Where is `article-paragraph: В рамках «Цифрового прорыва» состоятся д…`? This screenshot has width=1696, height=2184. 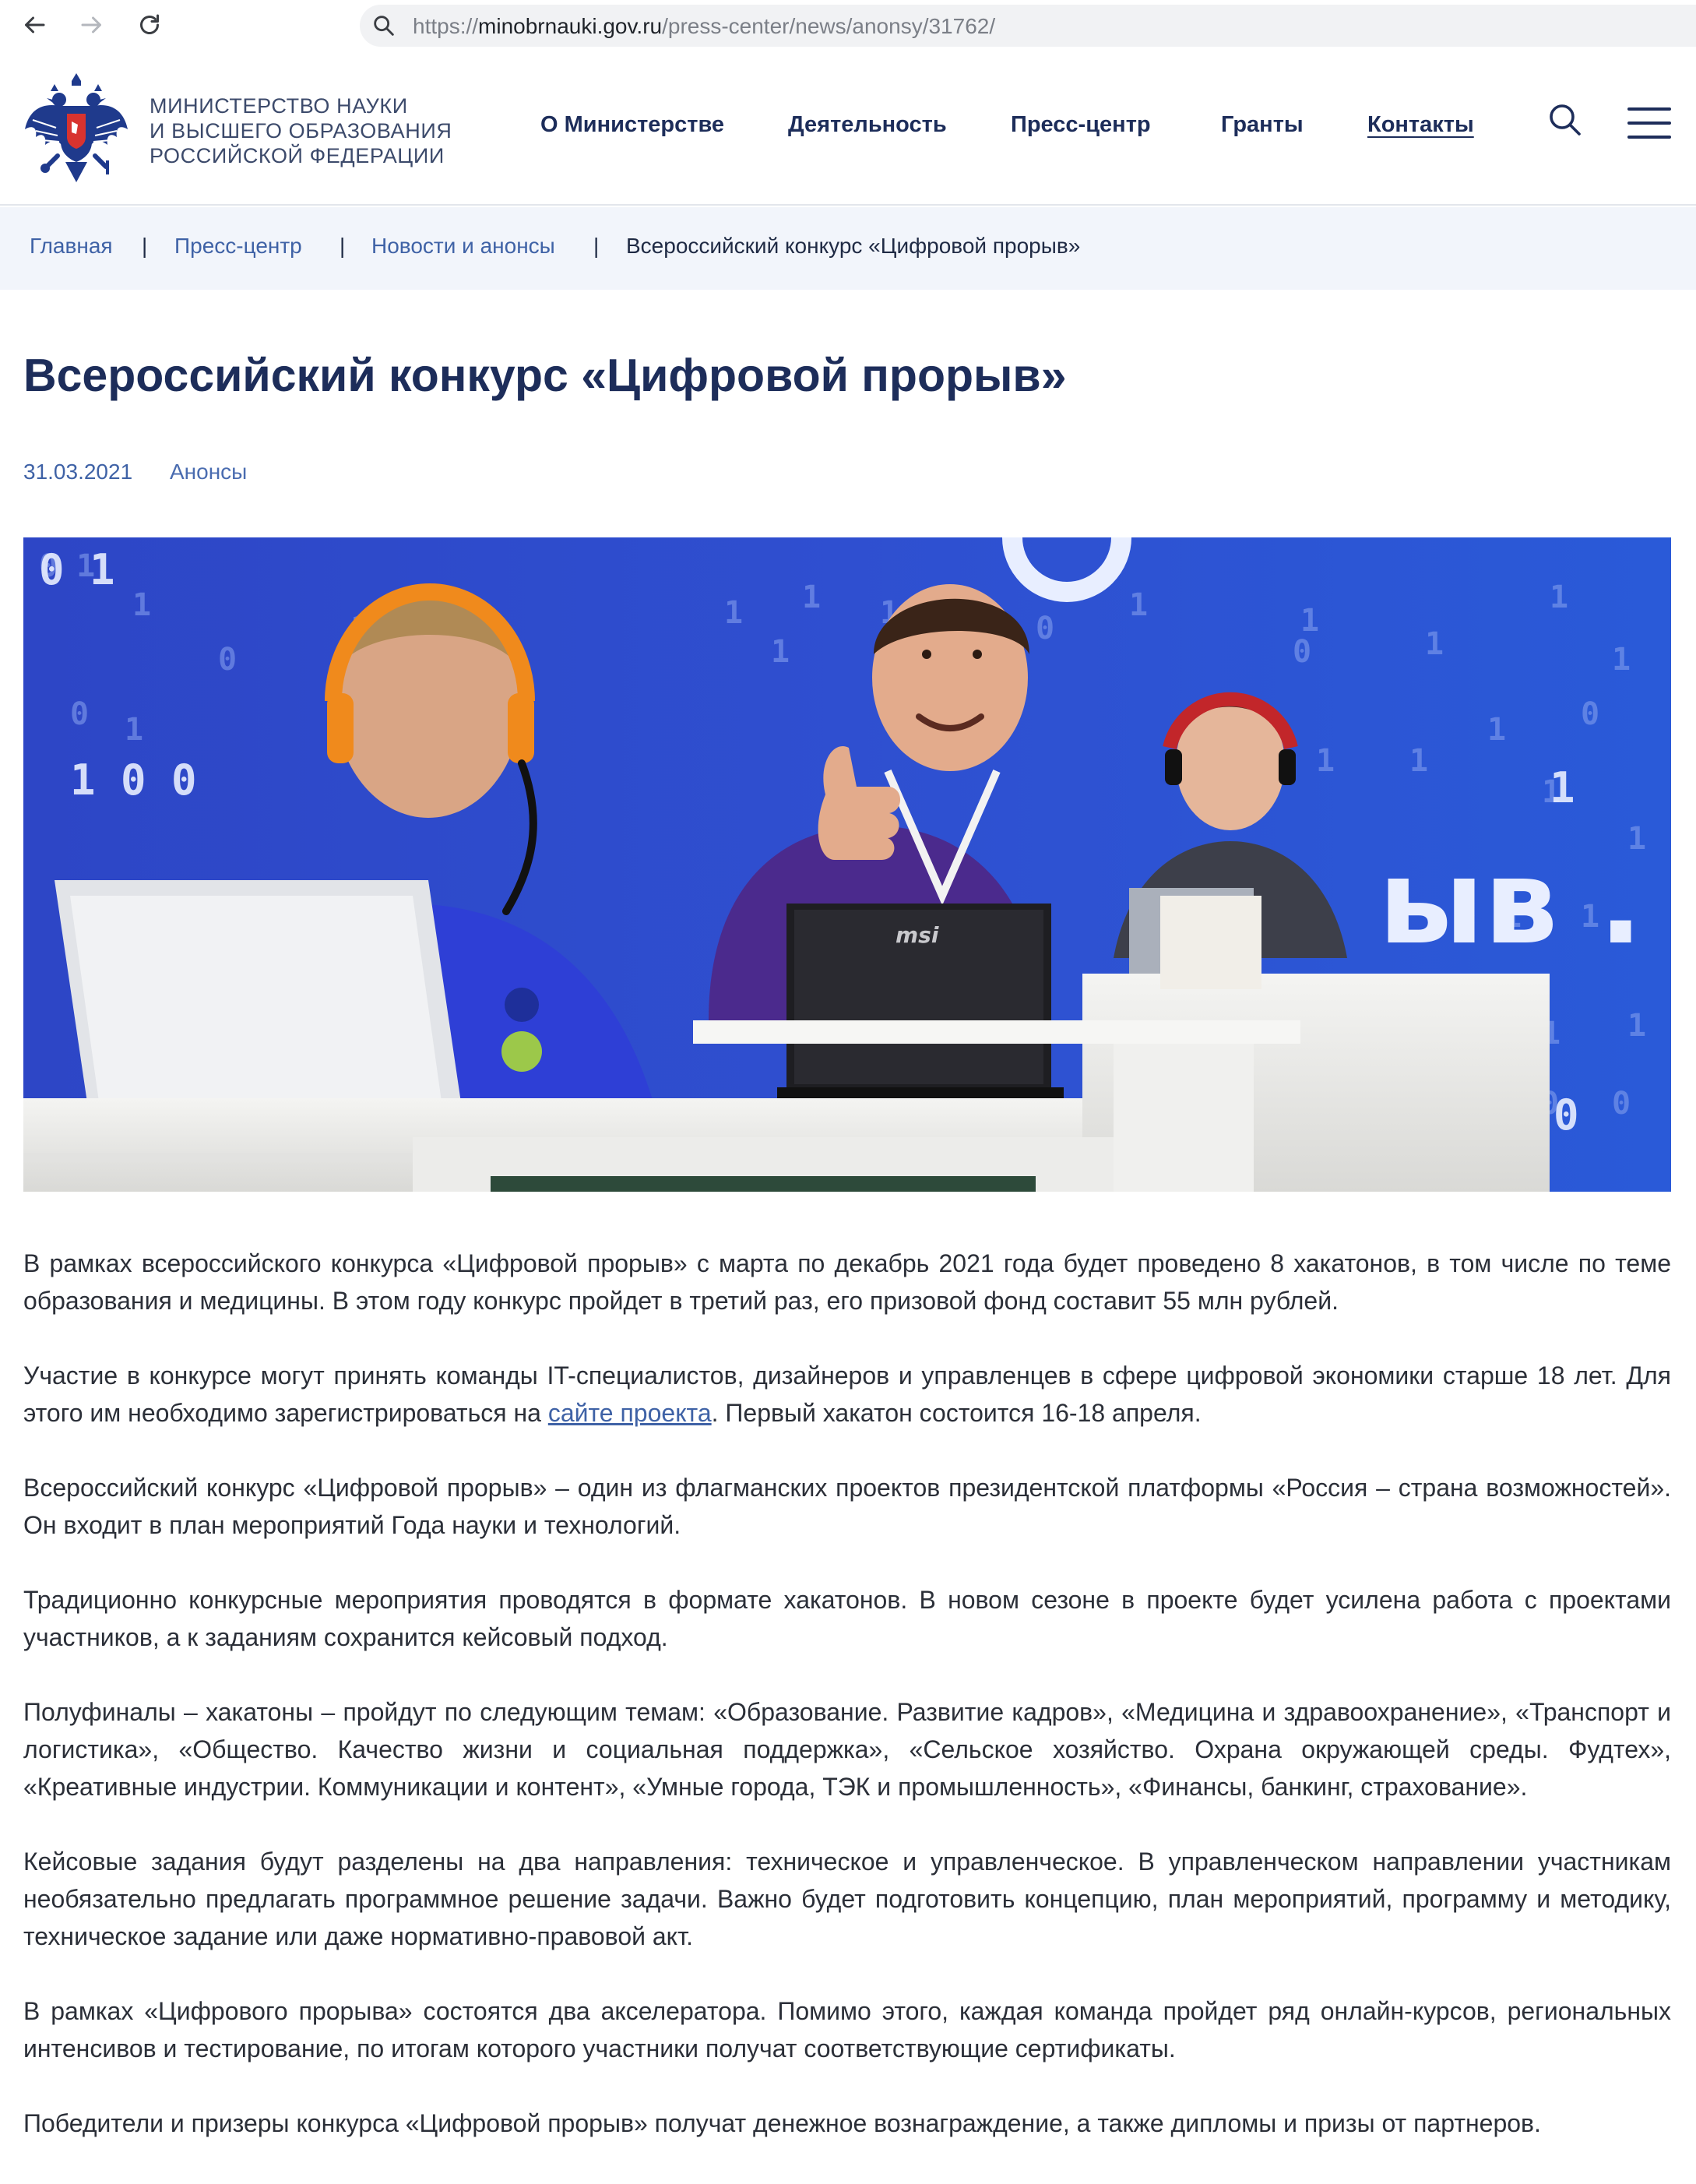
article-paragraph: В рамках «Цифрового прорыва» состоятся д… is located at coordinates (847, 2030).